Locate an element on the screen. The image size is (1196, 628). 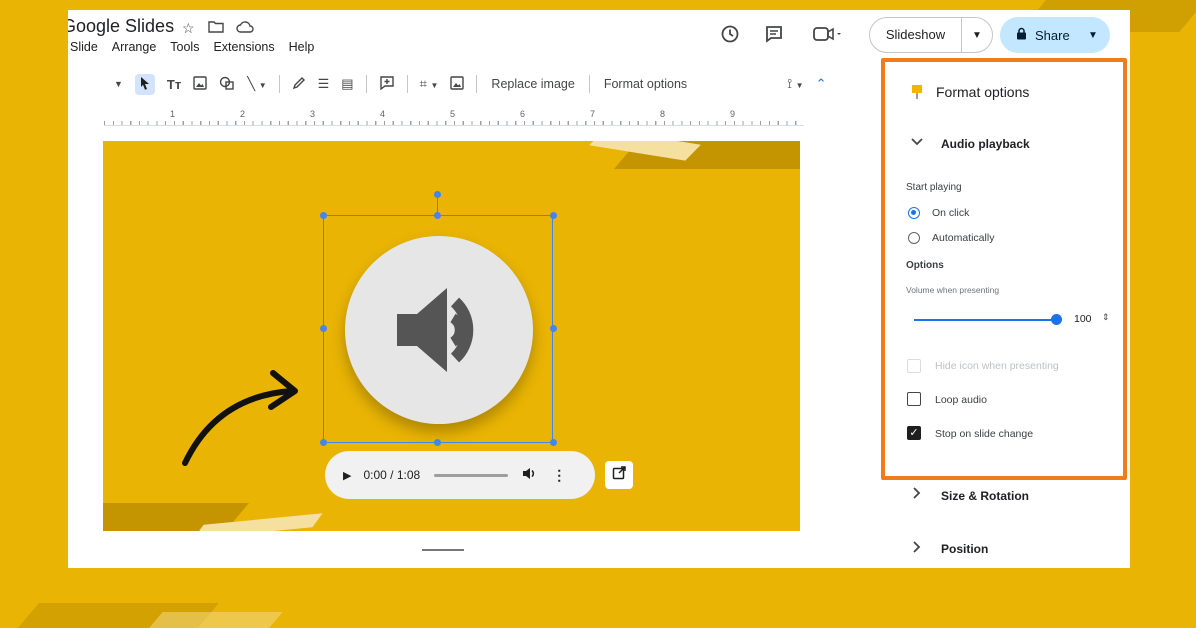
audio-player: ▶ 0:00 / 1:08 ⋮ is located at coordinates (460, 475).